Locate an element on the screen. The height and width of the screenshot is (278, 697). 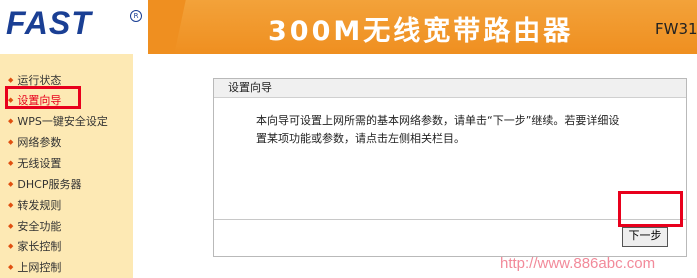
registered-mark-icon: R is located at coordinates (136, 16).